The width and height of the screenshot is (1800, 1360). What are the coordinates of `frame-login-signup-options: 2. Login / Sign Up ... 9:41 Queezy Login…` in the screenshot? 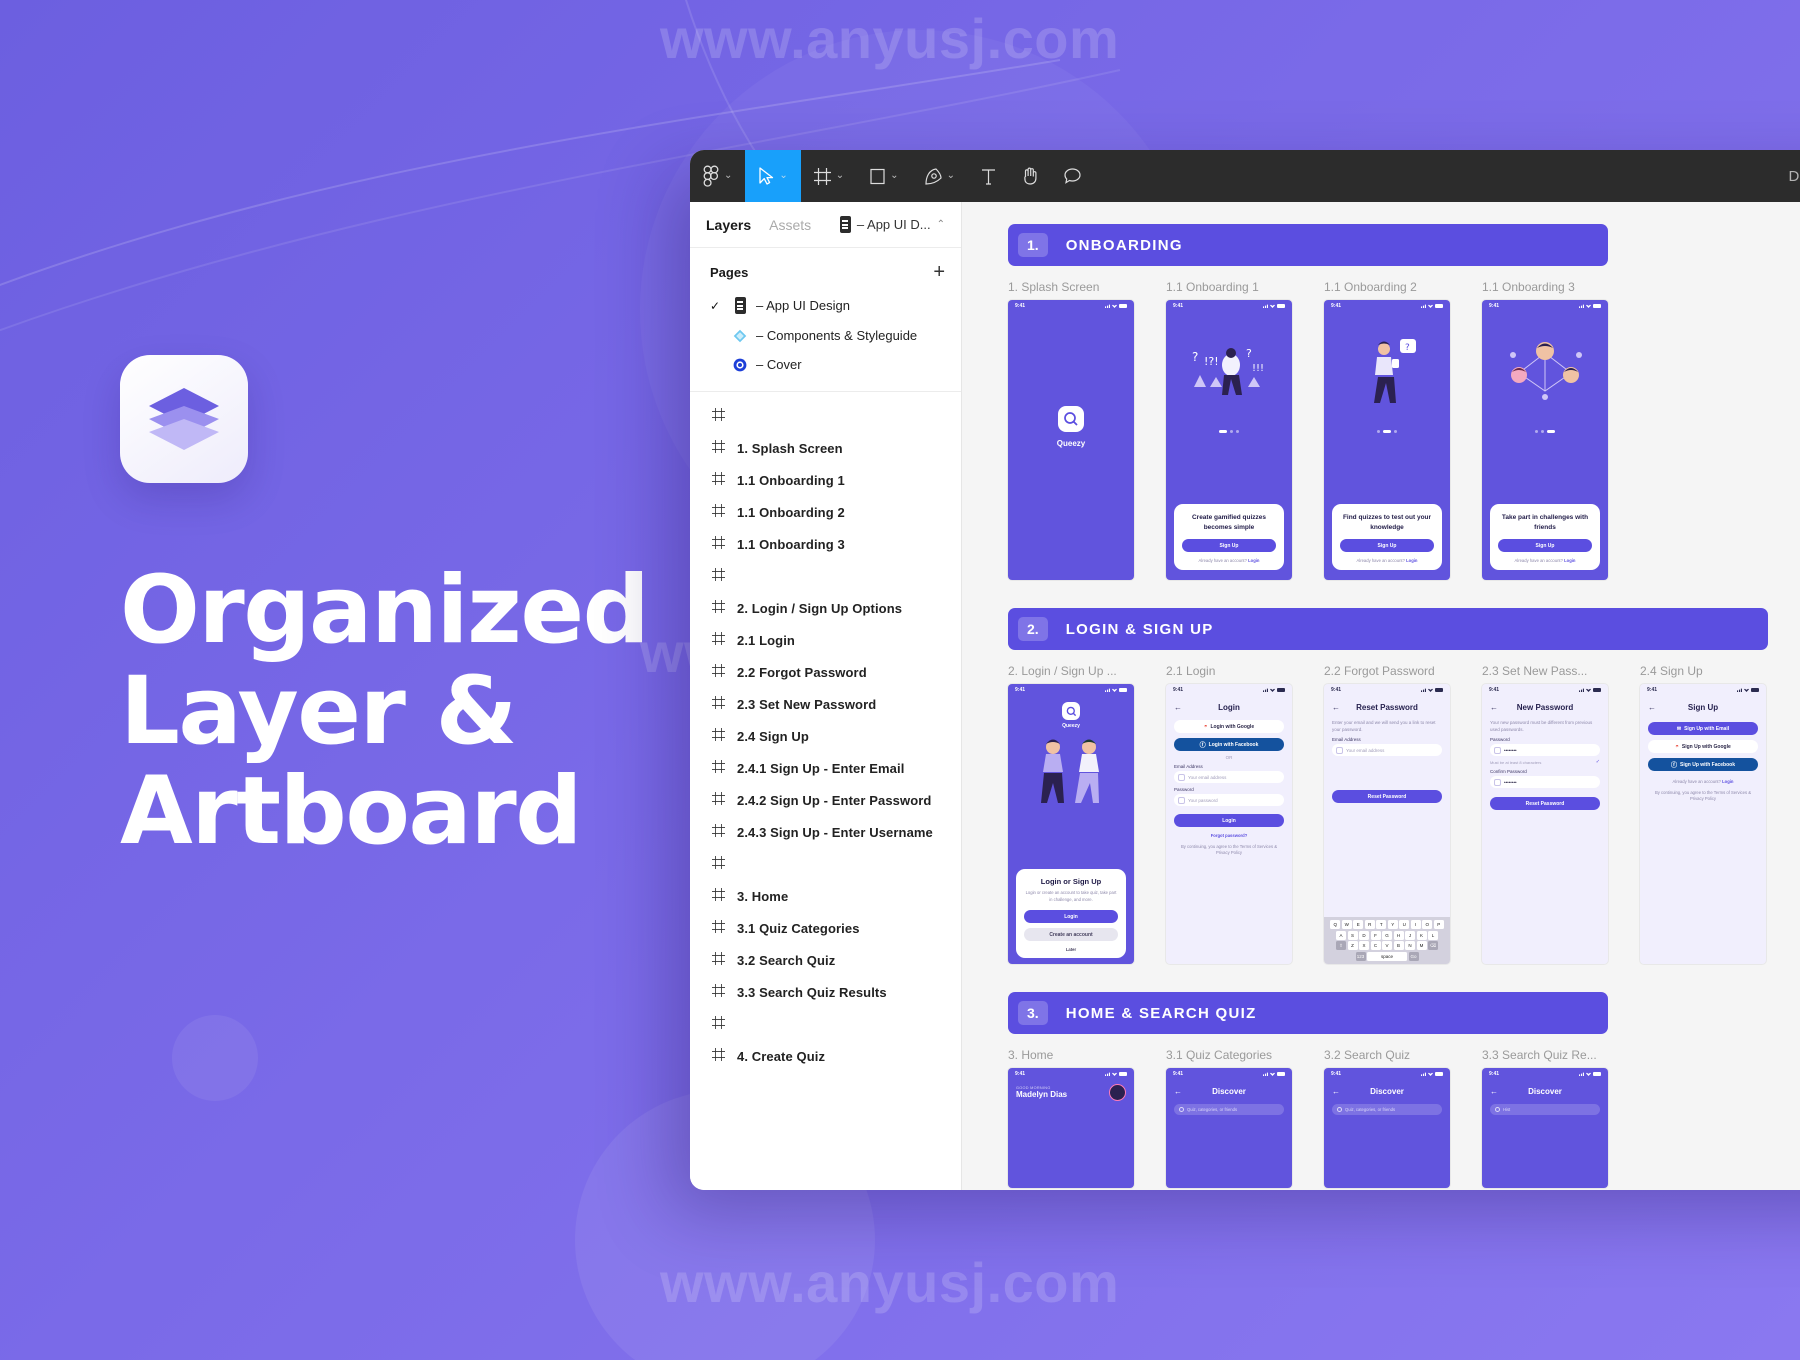 It's located at (1071, 814).